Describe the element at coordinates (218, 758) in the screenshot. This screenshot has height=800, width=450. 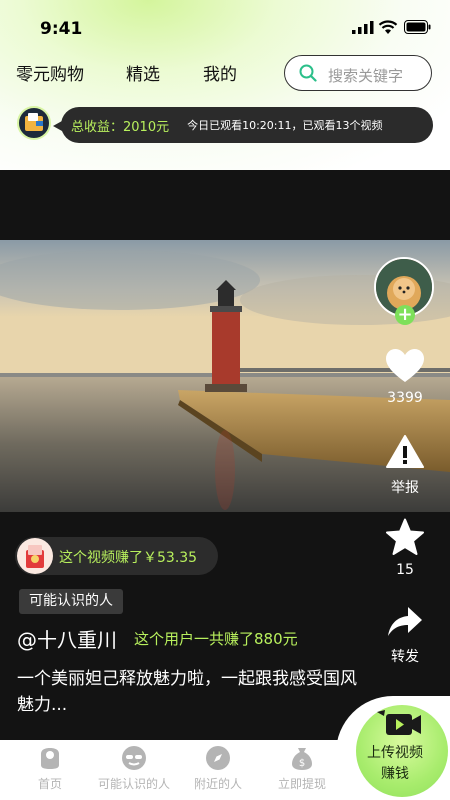
I see `compass-icon` at that location.